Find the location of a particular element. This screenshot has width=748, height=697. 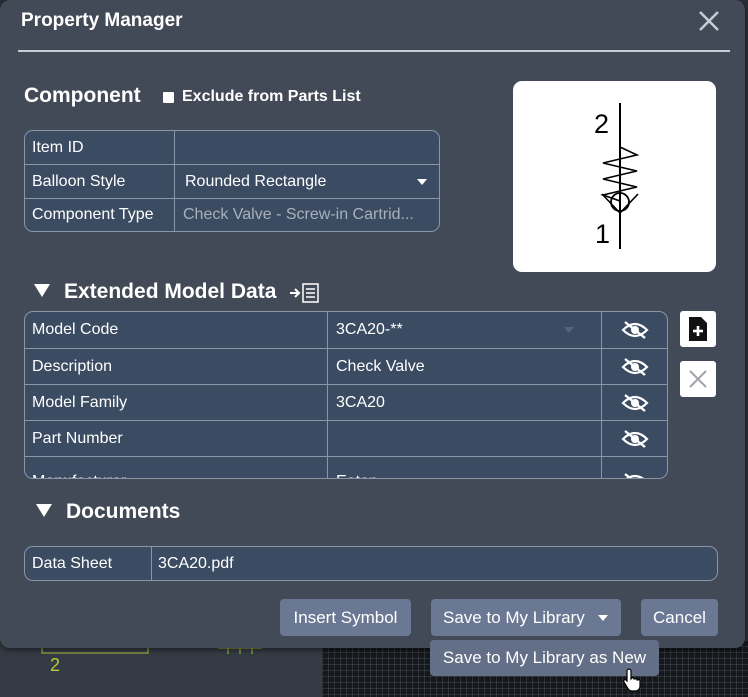

hand-cursor-icon is located at coordinates (632, 680).